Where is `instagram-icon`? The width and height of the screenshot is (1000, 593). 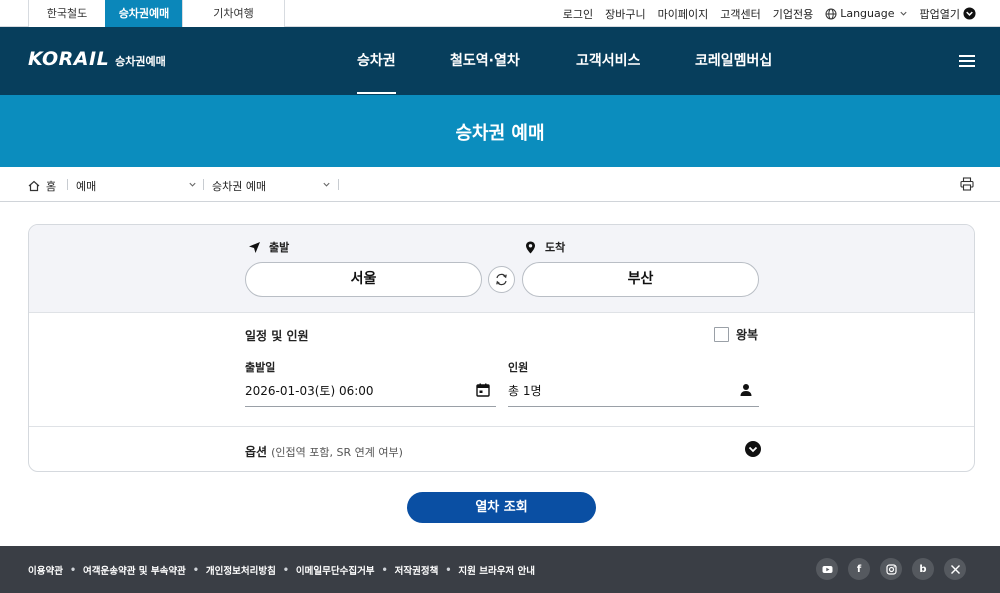
instagram-icon is located at coordinates (891, 569).